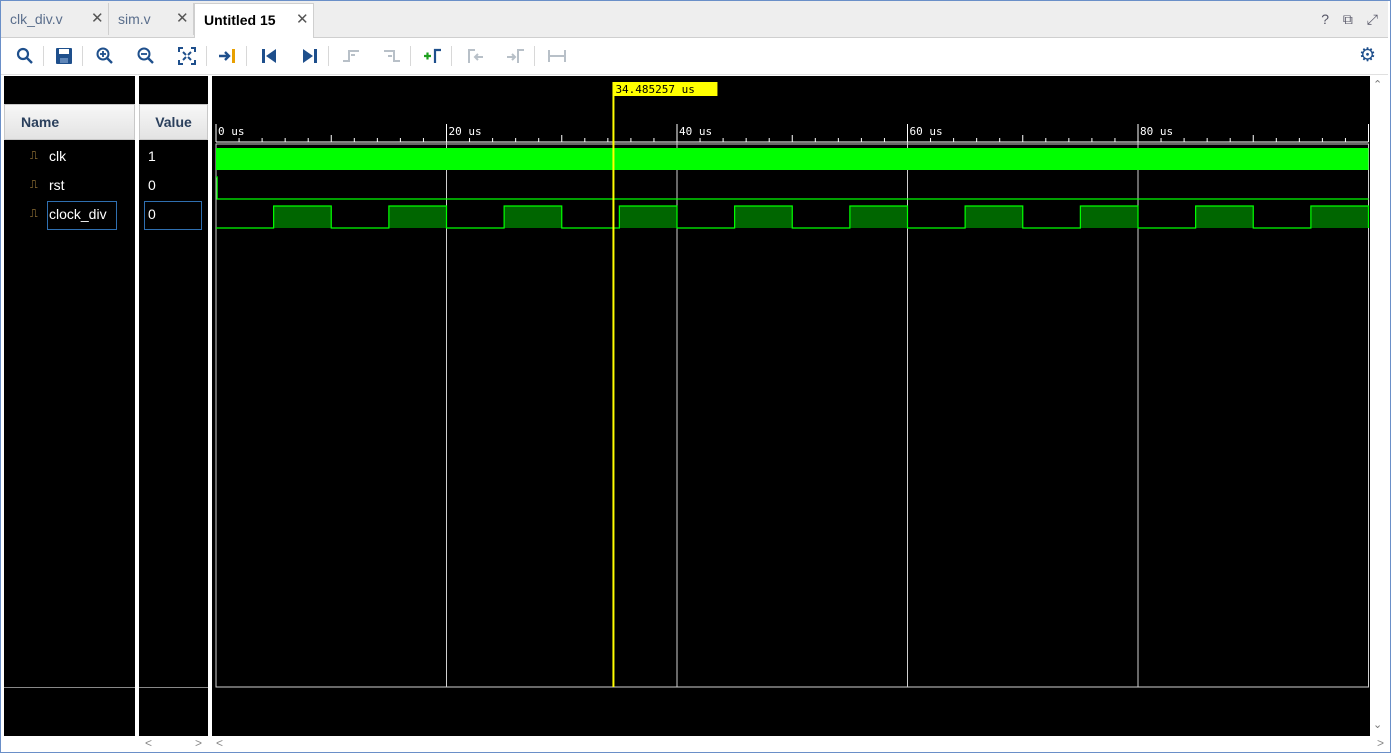 This screenshot has width=1391, height=753. Describe the element at coordinates (64, 56) in the screenshot. I see `save-icon` at that location.